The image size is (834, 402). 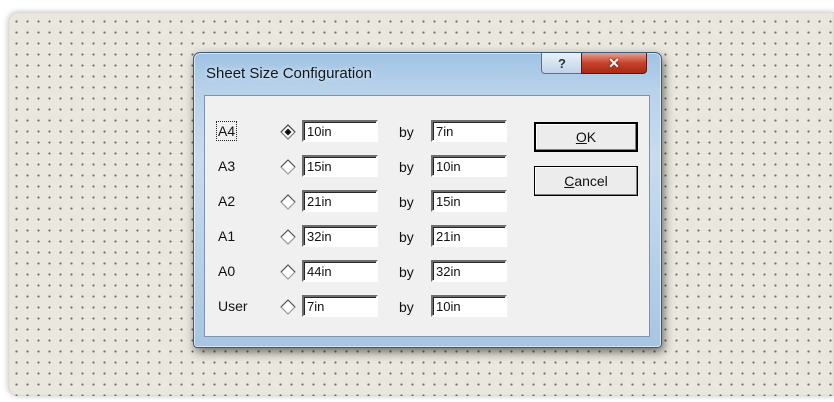 What do you see at coordinates (227, 166) in the screenshot?
I see `size-label-a3: A3` at bounding box center [227, 166].